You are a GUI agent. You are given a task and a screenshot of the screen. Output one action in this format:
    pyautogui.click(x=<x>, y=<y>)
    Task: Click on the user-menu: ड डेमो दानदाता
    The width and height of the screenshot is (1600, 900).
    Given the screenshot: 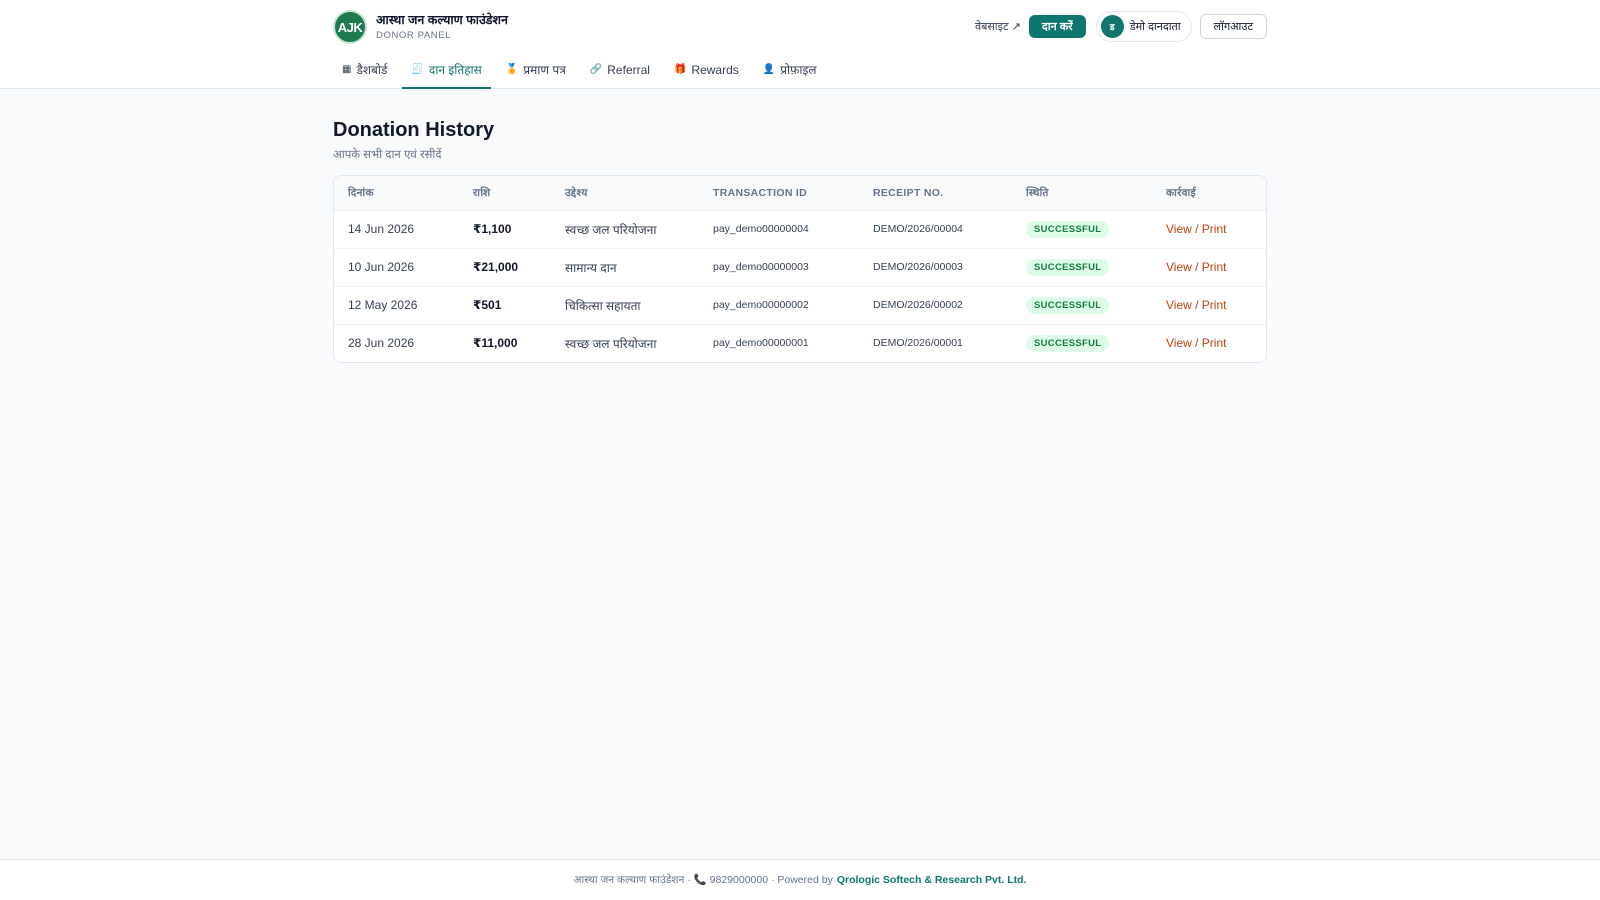 What is the action you would take?
    pyautogui.click(x=1143, y=26)
    